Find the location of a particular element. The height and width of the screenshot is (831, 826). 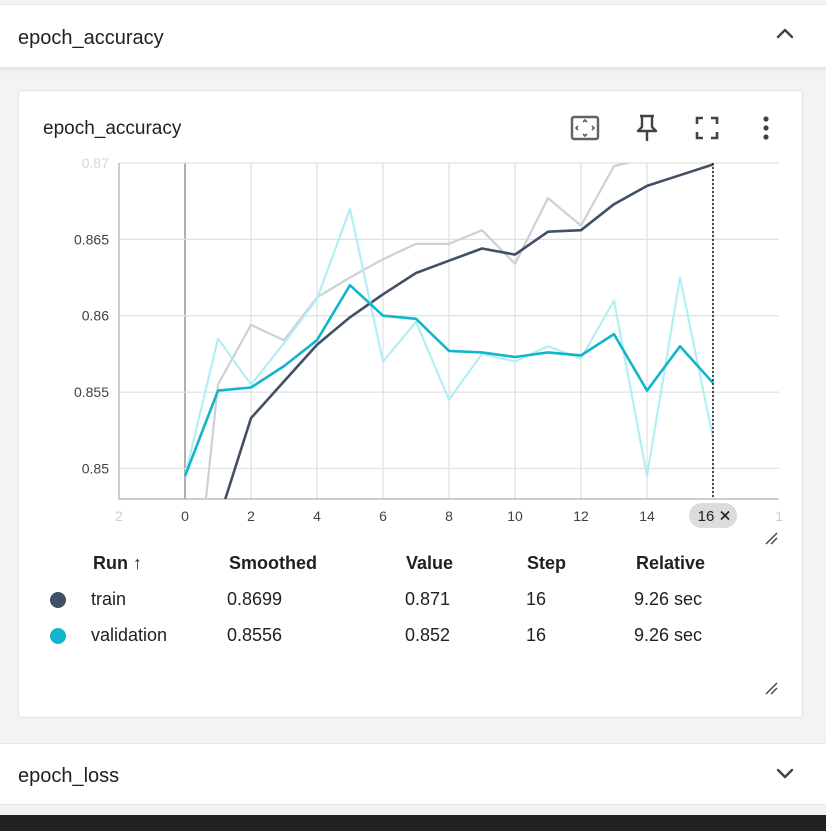

chevron-down-icon is located at coordinates (785, 773).